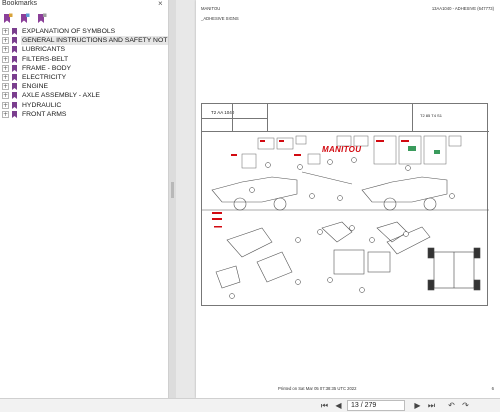 The width and height of the screenshot is (500, 412). Describe the element at coordinates (84, 59) in the screenshot. I see `bookmark-item-filters-belt: + FILTERS-BELT` at that location.